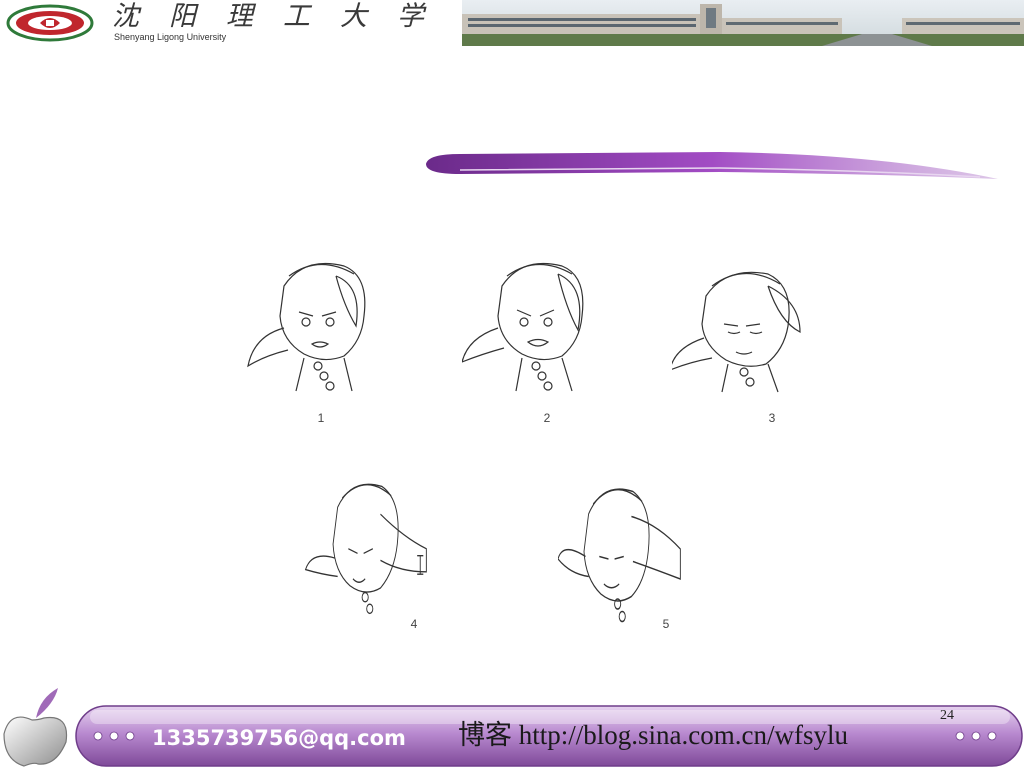  I want to click on panel-label-1: 1, so click(321, 418).